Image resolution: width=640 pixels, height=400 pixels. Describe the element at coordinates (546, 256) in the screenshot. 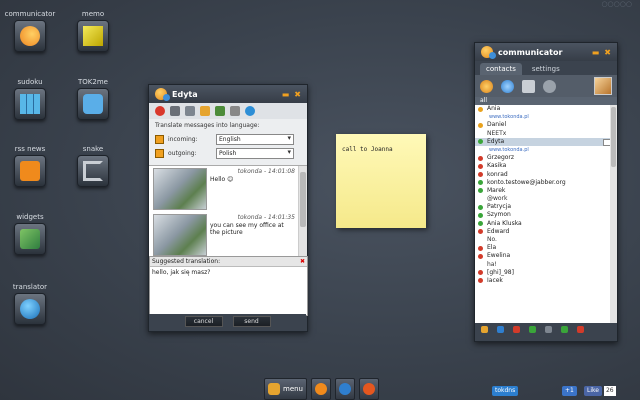

I see `contact-row: Ewelina` at that location.